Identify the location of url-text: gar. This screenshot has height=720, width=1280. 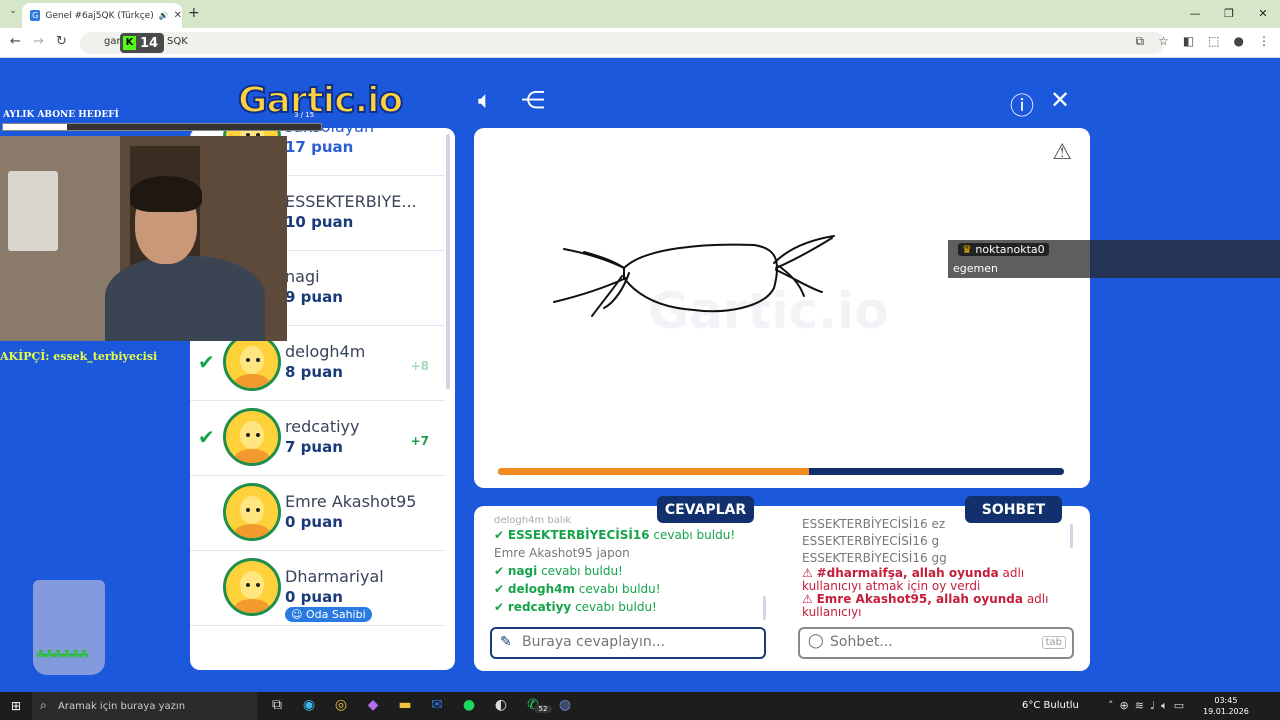
(112, 41).